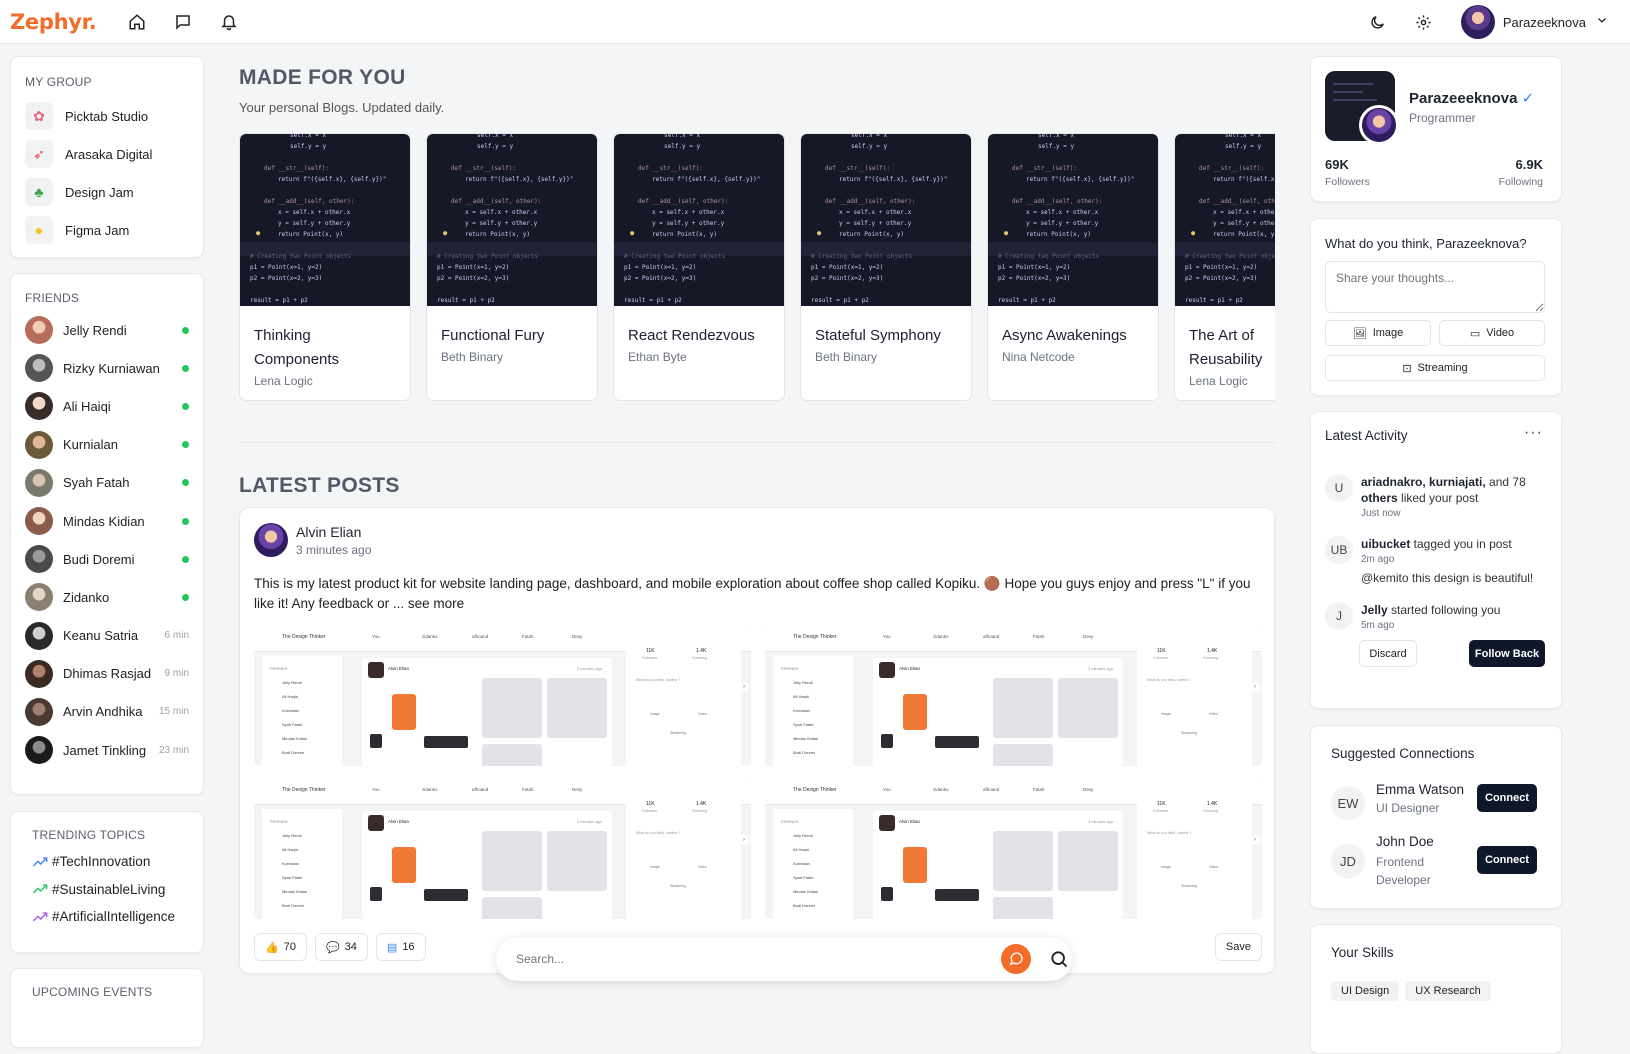 The height and width of the screenshot is (1054, 1630). I want to click on streaming-button: ⊡ Streaming, so click(1435, 368).